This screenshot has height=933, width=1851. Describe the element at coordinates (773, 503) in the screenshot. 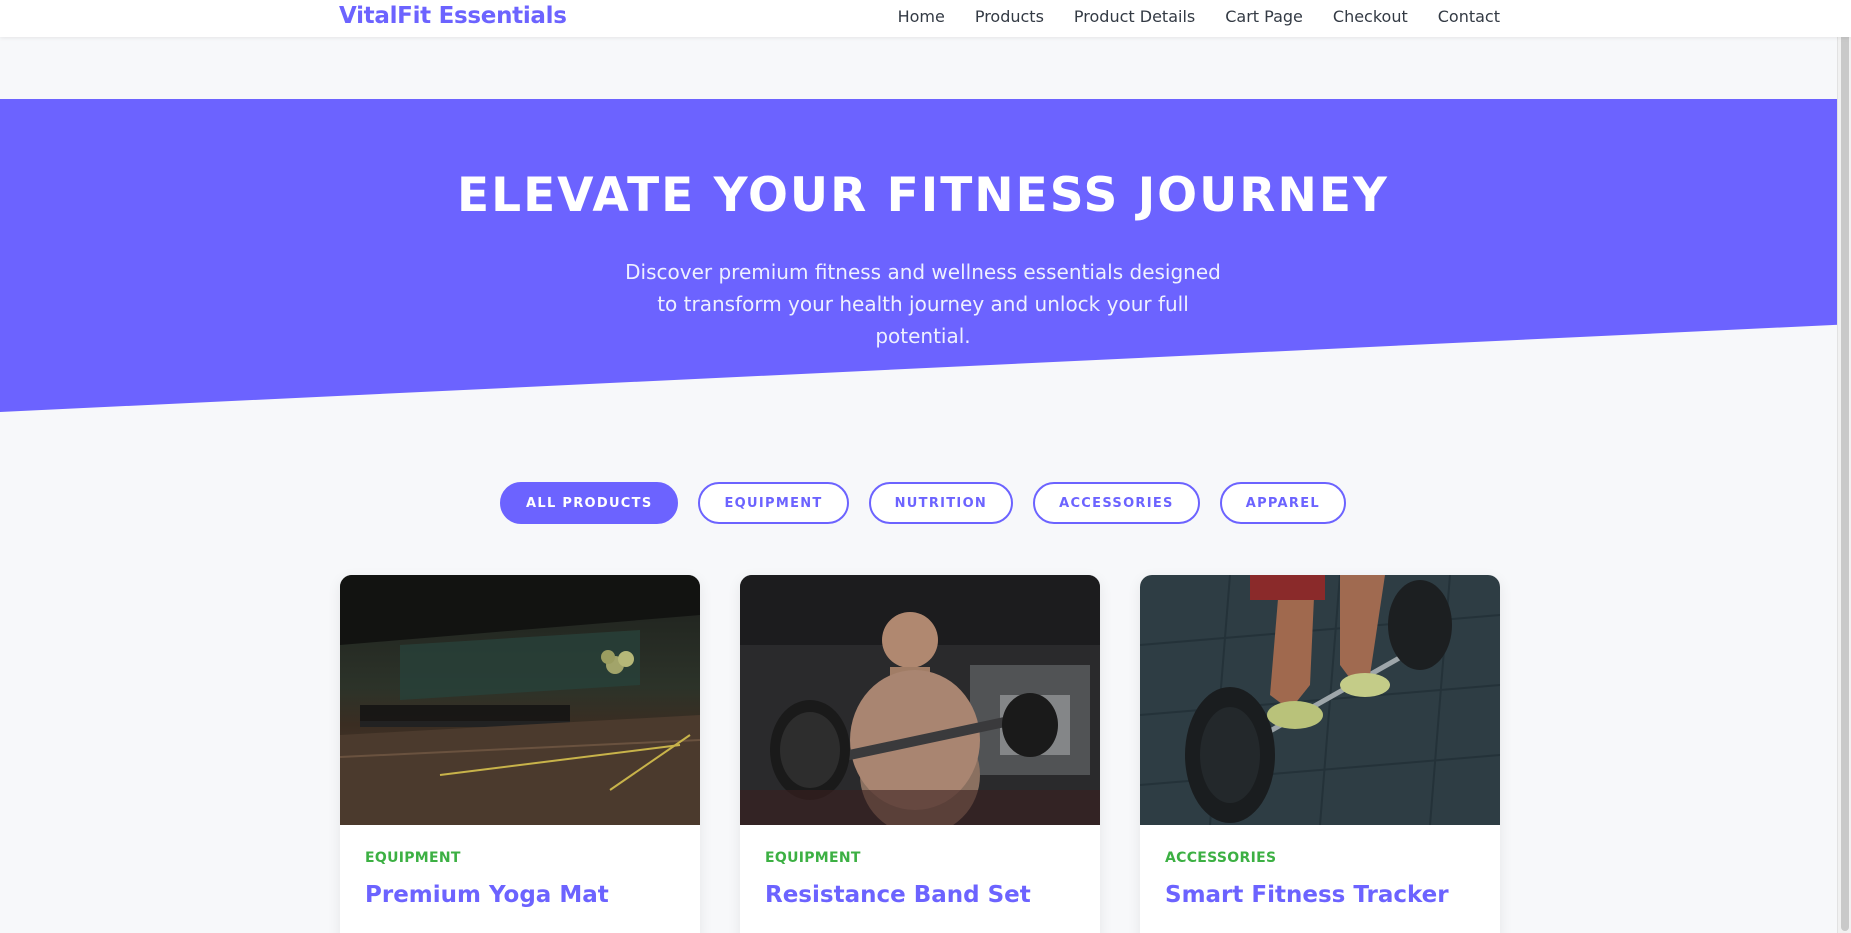

I see `filter-equipment-button: EQUIPMENT` at that location.